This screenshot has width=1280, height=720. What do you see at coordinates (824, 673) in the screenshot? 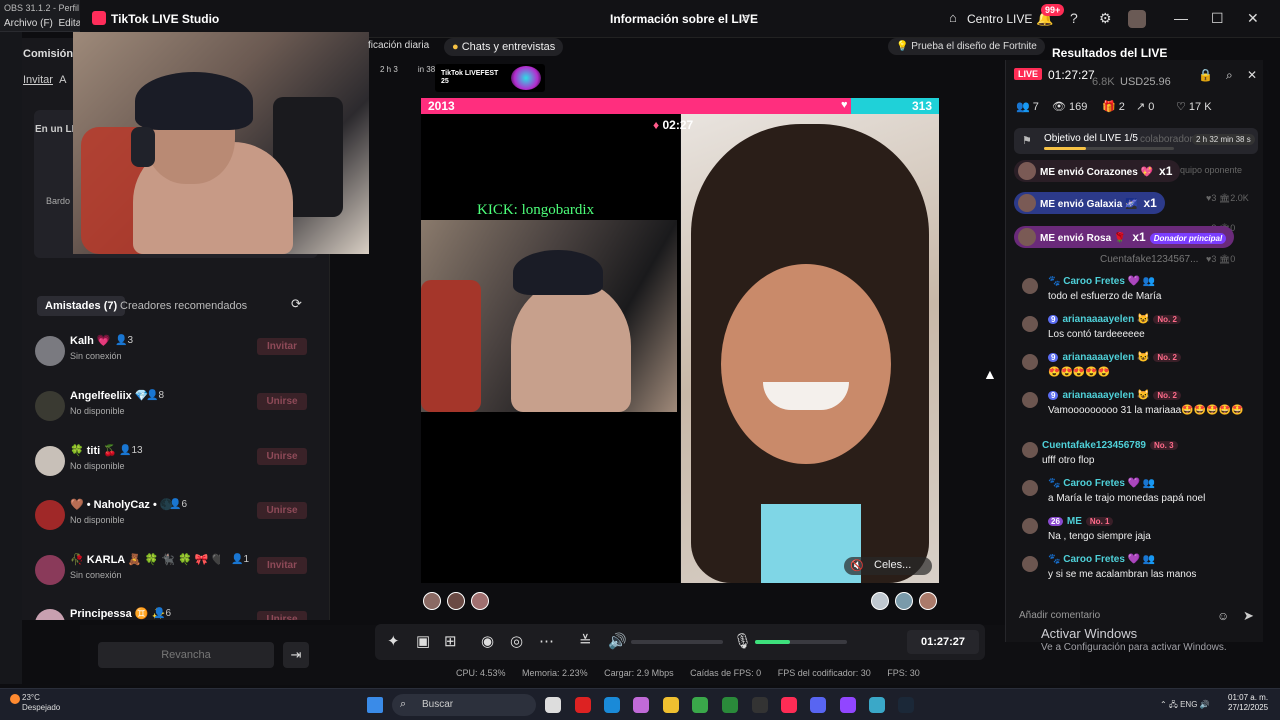
I see `encoder-stat: FPS del codificador: 30` at bounding box center [824, 673].